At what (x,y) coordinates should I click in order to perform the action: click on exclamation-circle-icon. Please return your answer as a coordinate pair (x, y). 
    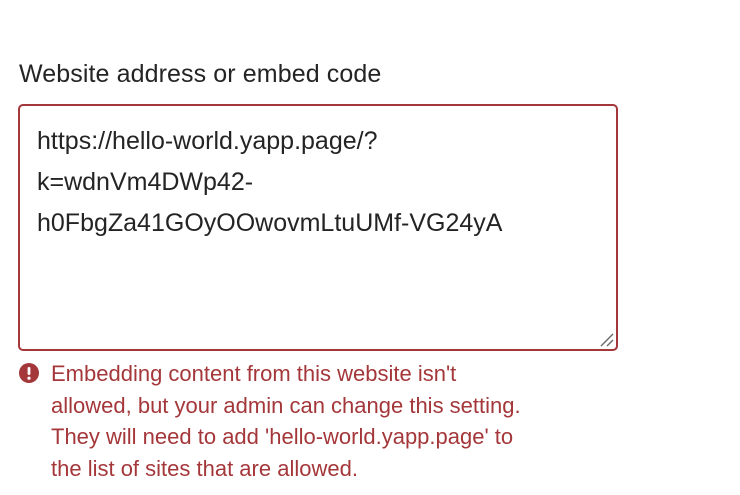
    Looking at the image, I should click on (29, 373).